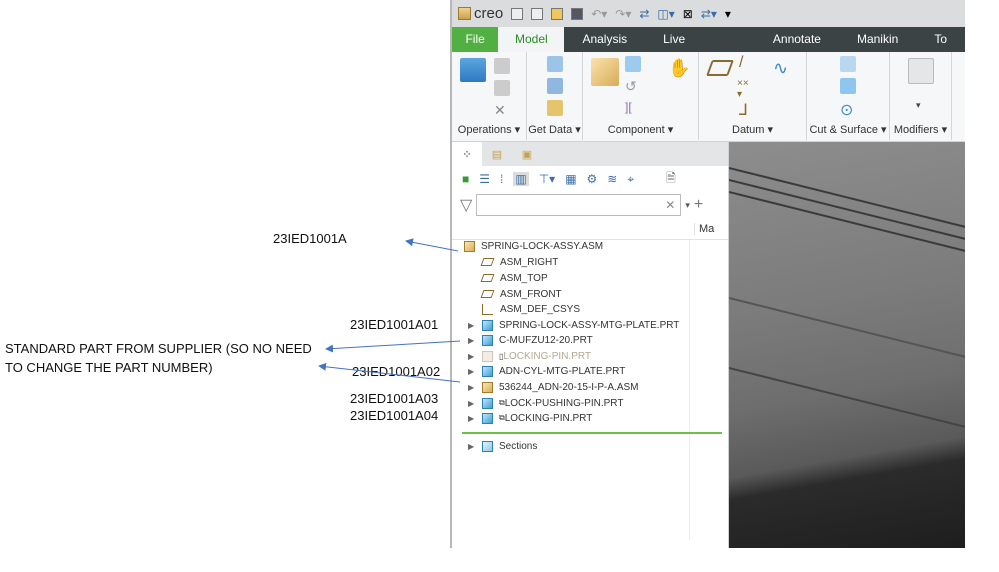 The height and width of the screenshot is (572, 999). I want to click on annotation-arrows, so click(389, 310).